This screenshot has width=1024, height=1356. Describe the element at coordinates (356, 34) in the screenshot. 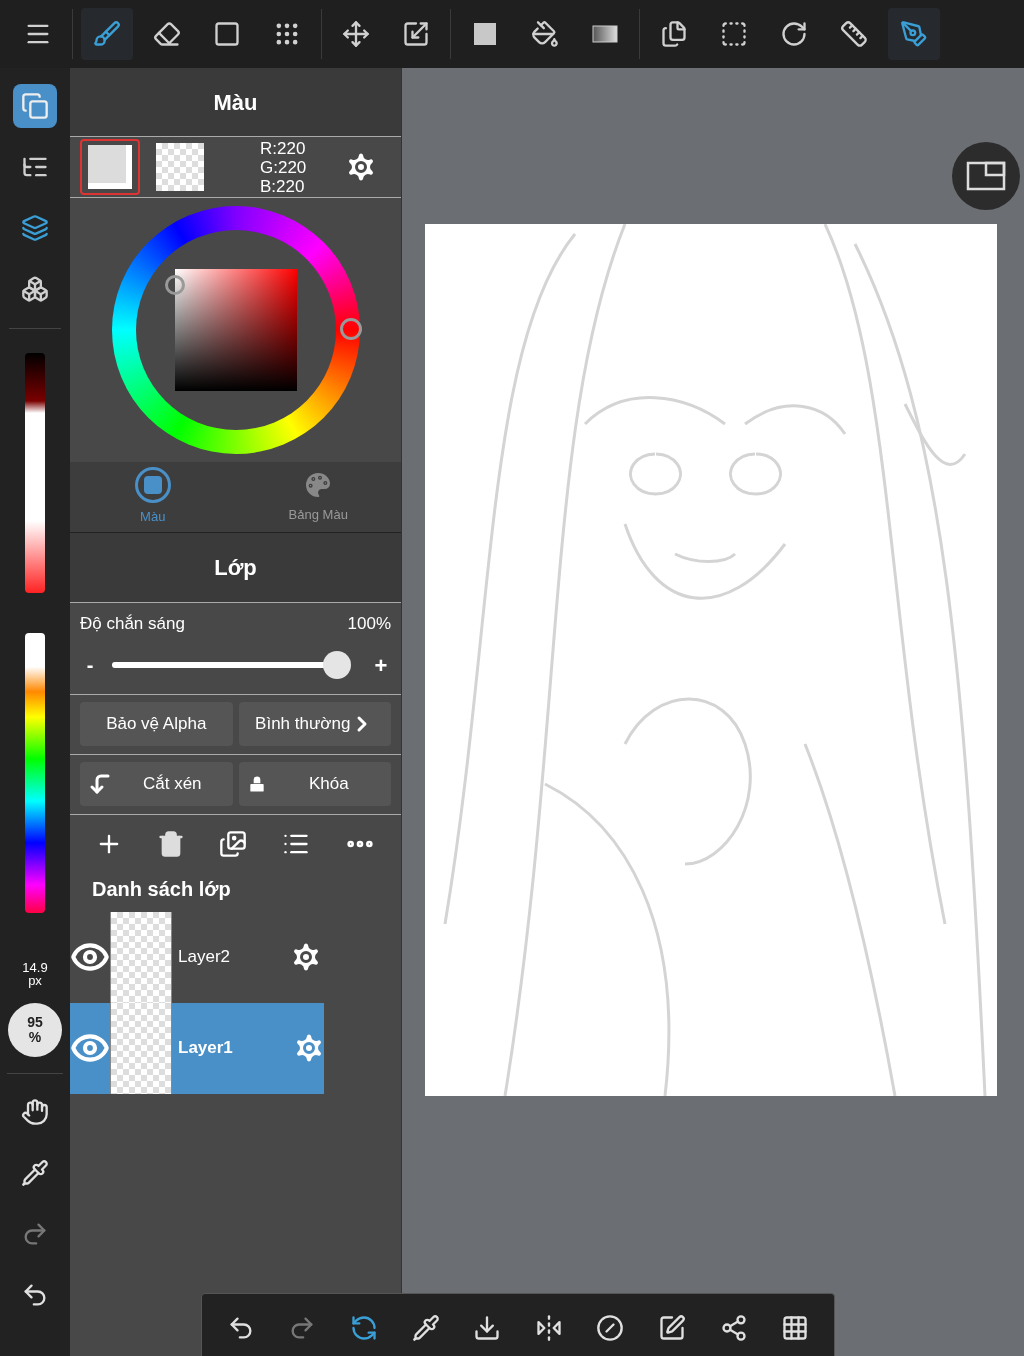

I see `move-icon` at that location.